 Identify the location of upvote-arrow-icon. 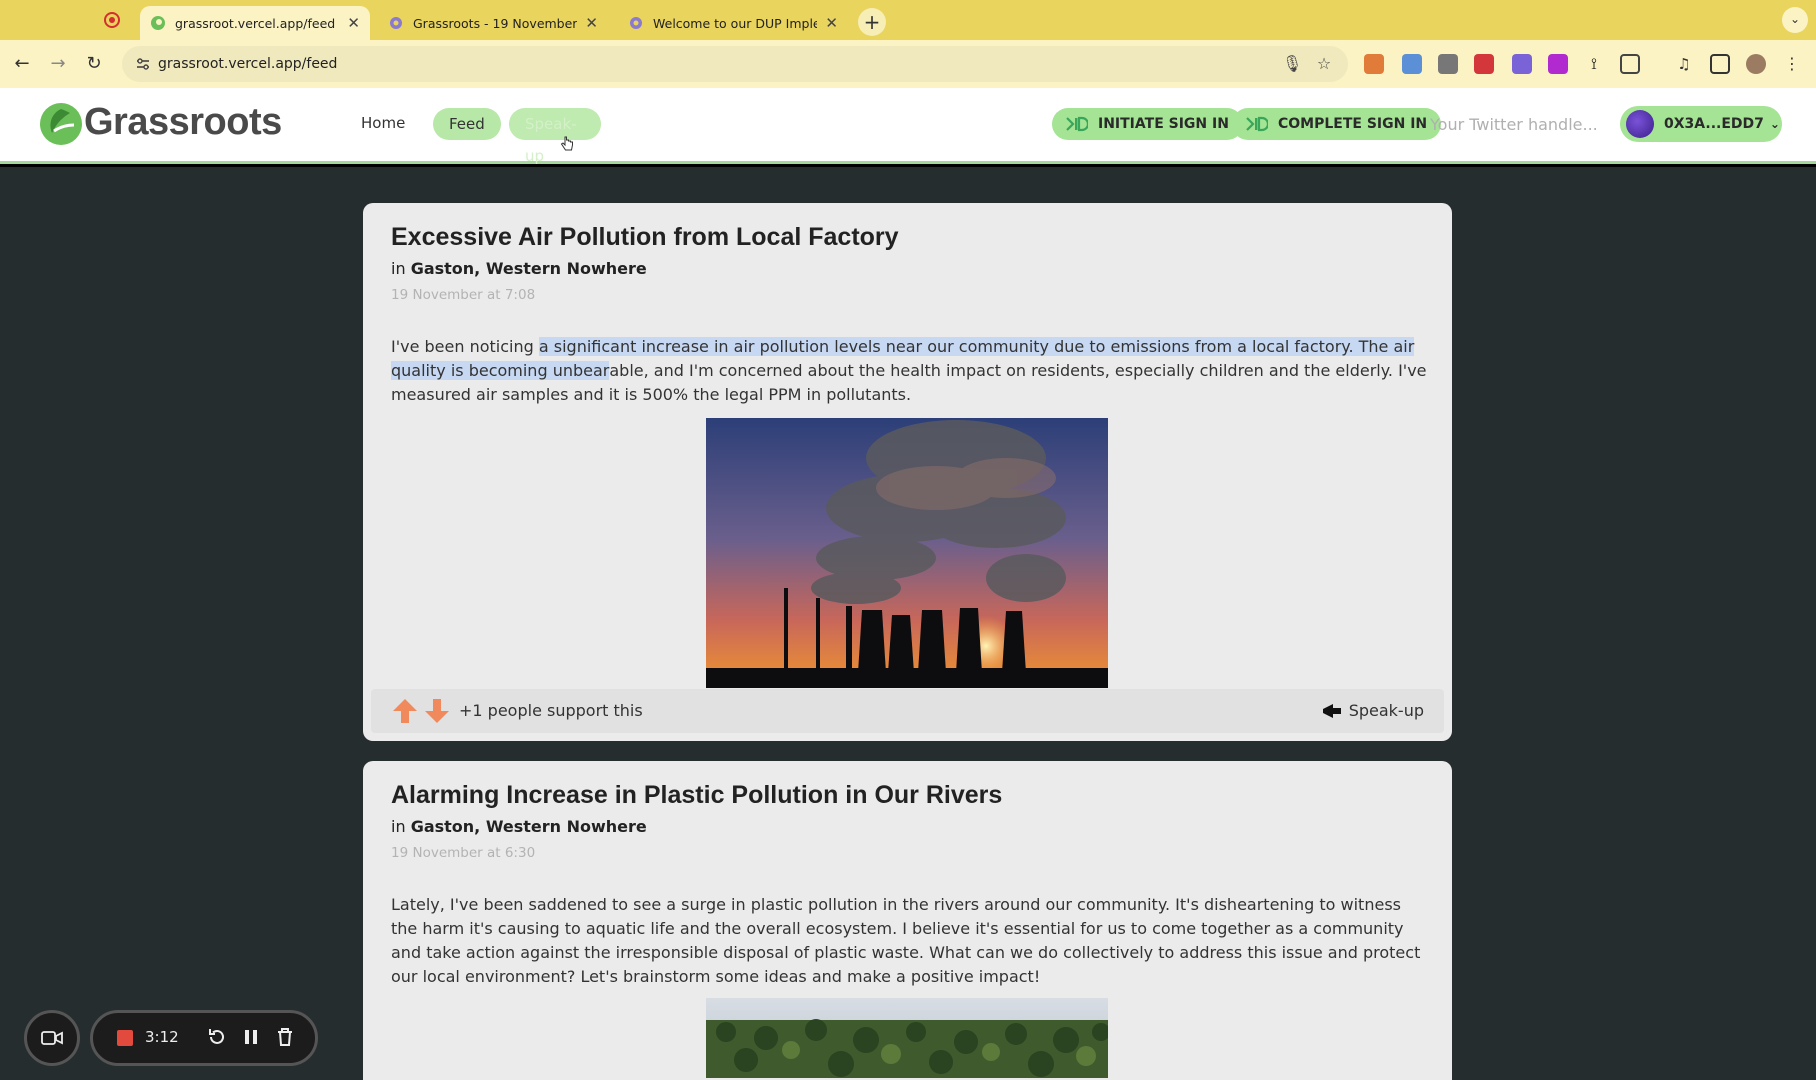
(405, 711).